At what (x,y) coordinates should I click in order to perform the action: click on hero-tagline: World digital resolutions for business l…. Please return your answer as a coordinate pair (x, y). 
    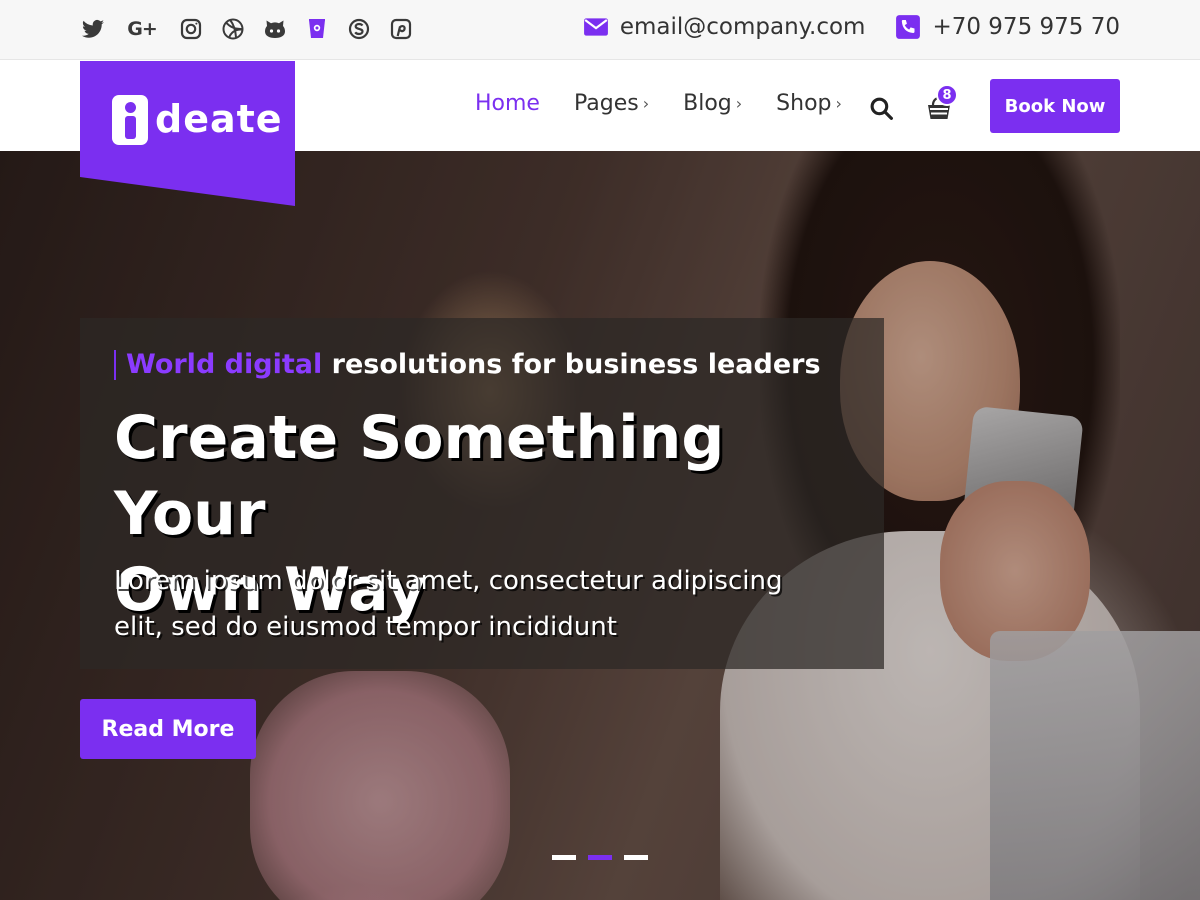
    Looking at the image, I should click on (467, 365).